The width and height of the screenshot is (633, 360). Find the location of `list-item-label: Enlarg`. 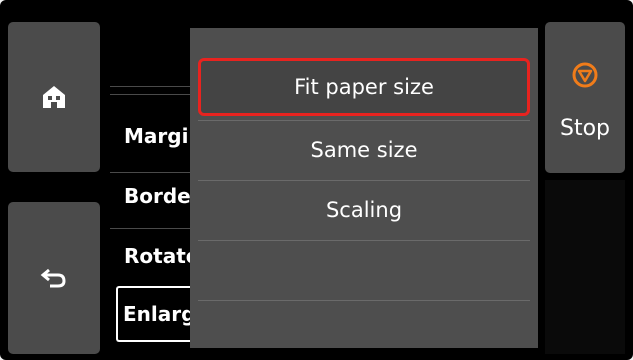

list-item-label: Enlarg is located at coordinates (156, 314).